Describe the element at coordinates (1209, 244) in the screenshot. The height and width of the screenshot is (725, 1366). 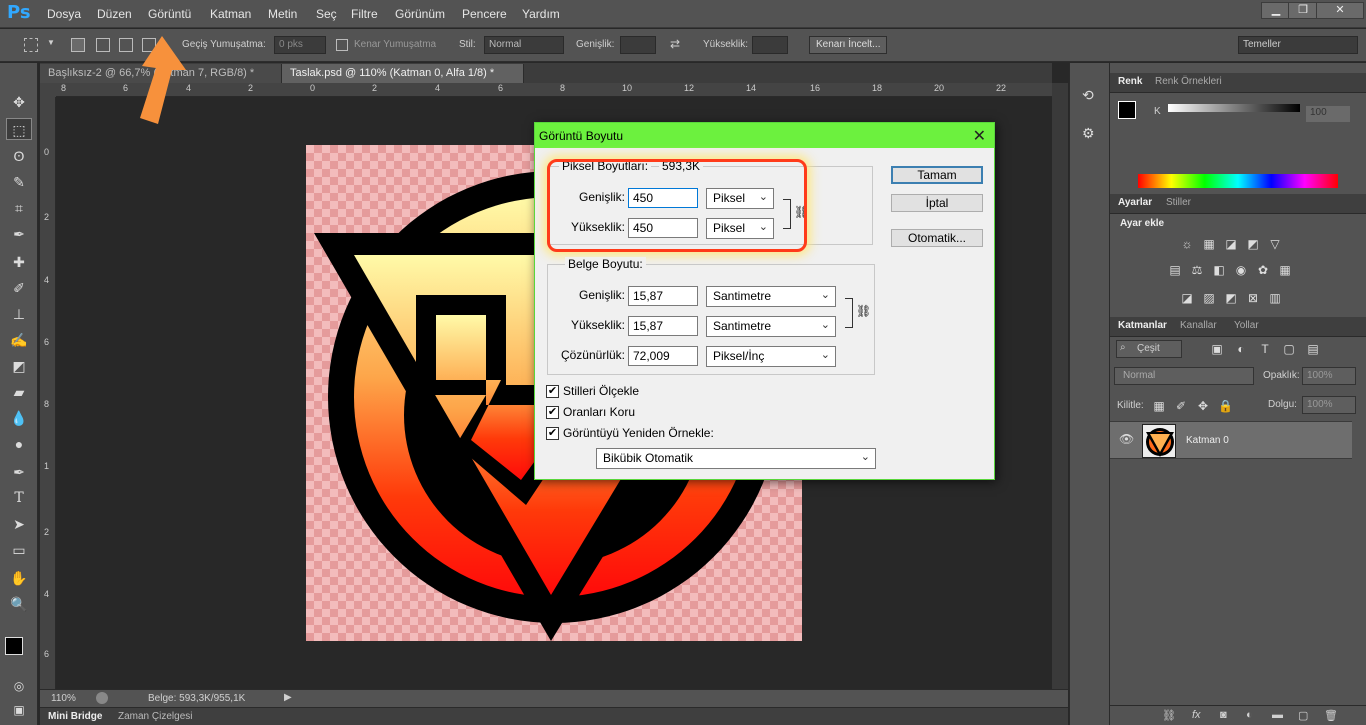
I see `levels-icon: ▦` at that location.